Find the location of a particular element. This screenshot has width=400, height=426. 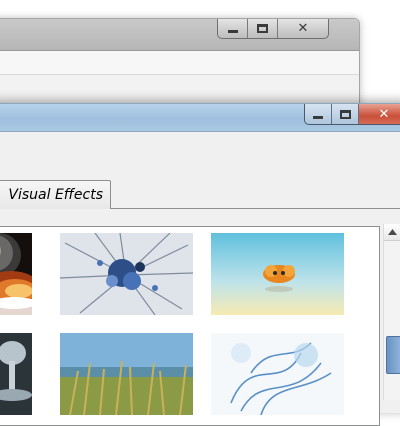

thumbnail-abstract-blue-splash is located at coordinates (126, 274).